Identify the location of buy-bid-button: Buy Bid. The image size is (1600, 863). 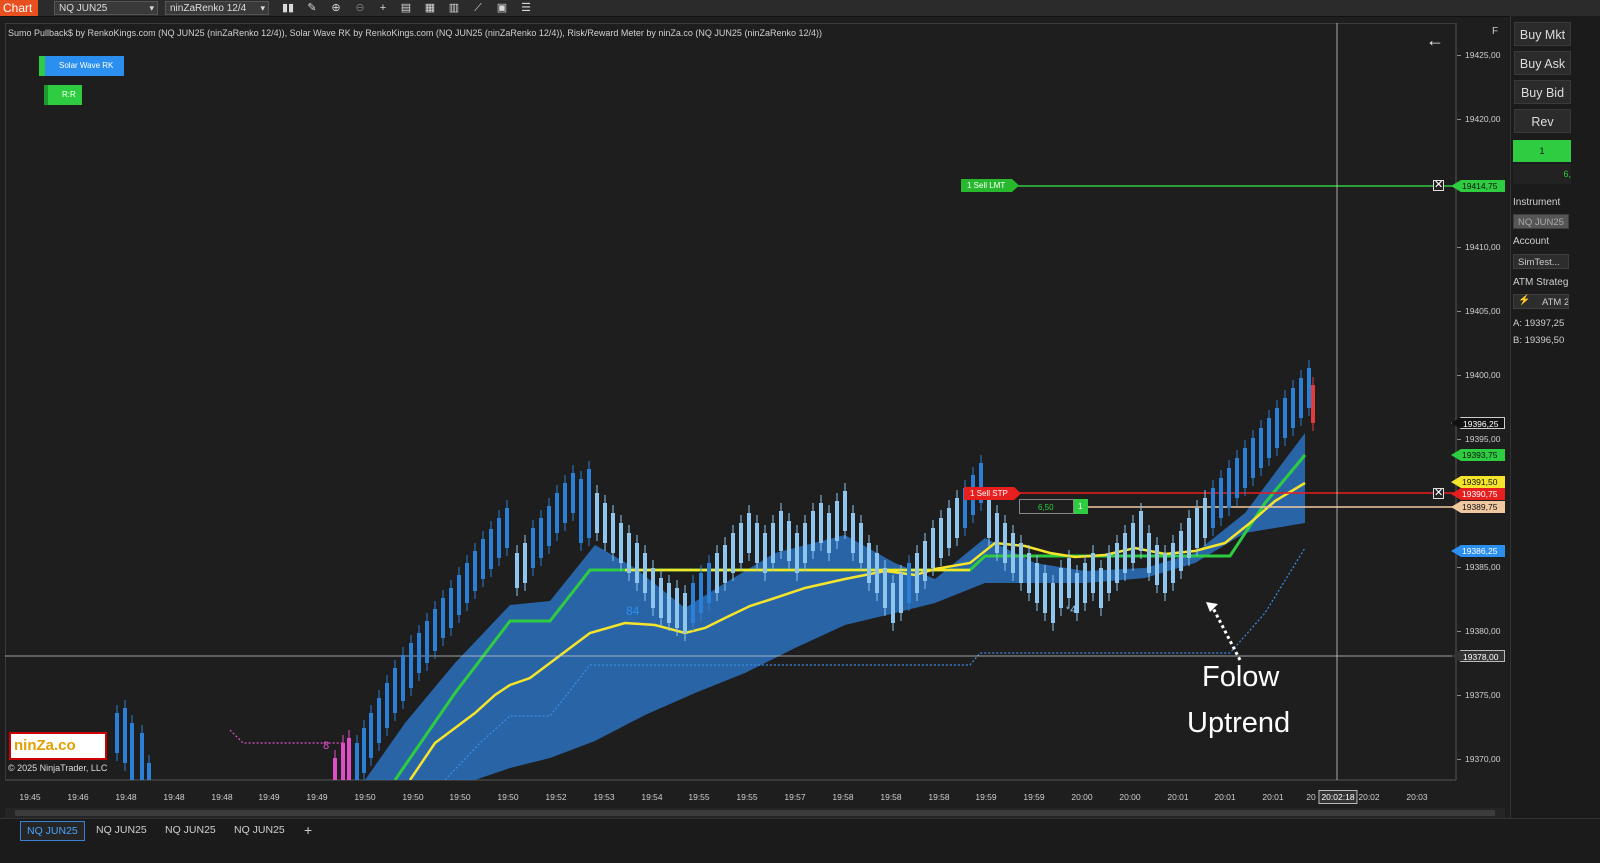
(1542, 92).